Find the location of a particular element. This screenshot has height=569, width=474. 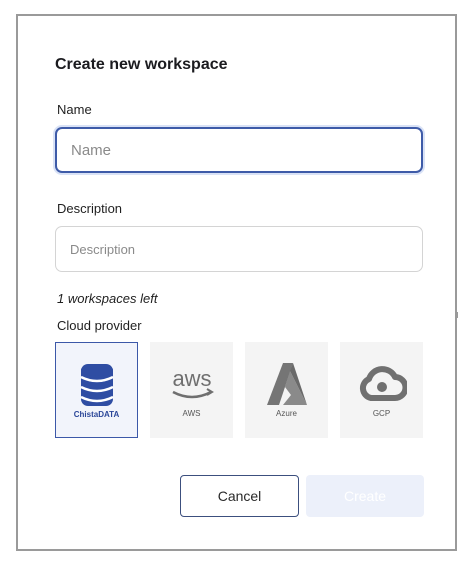

azure-logo-icon is located at coordinates (286, 384).